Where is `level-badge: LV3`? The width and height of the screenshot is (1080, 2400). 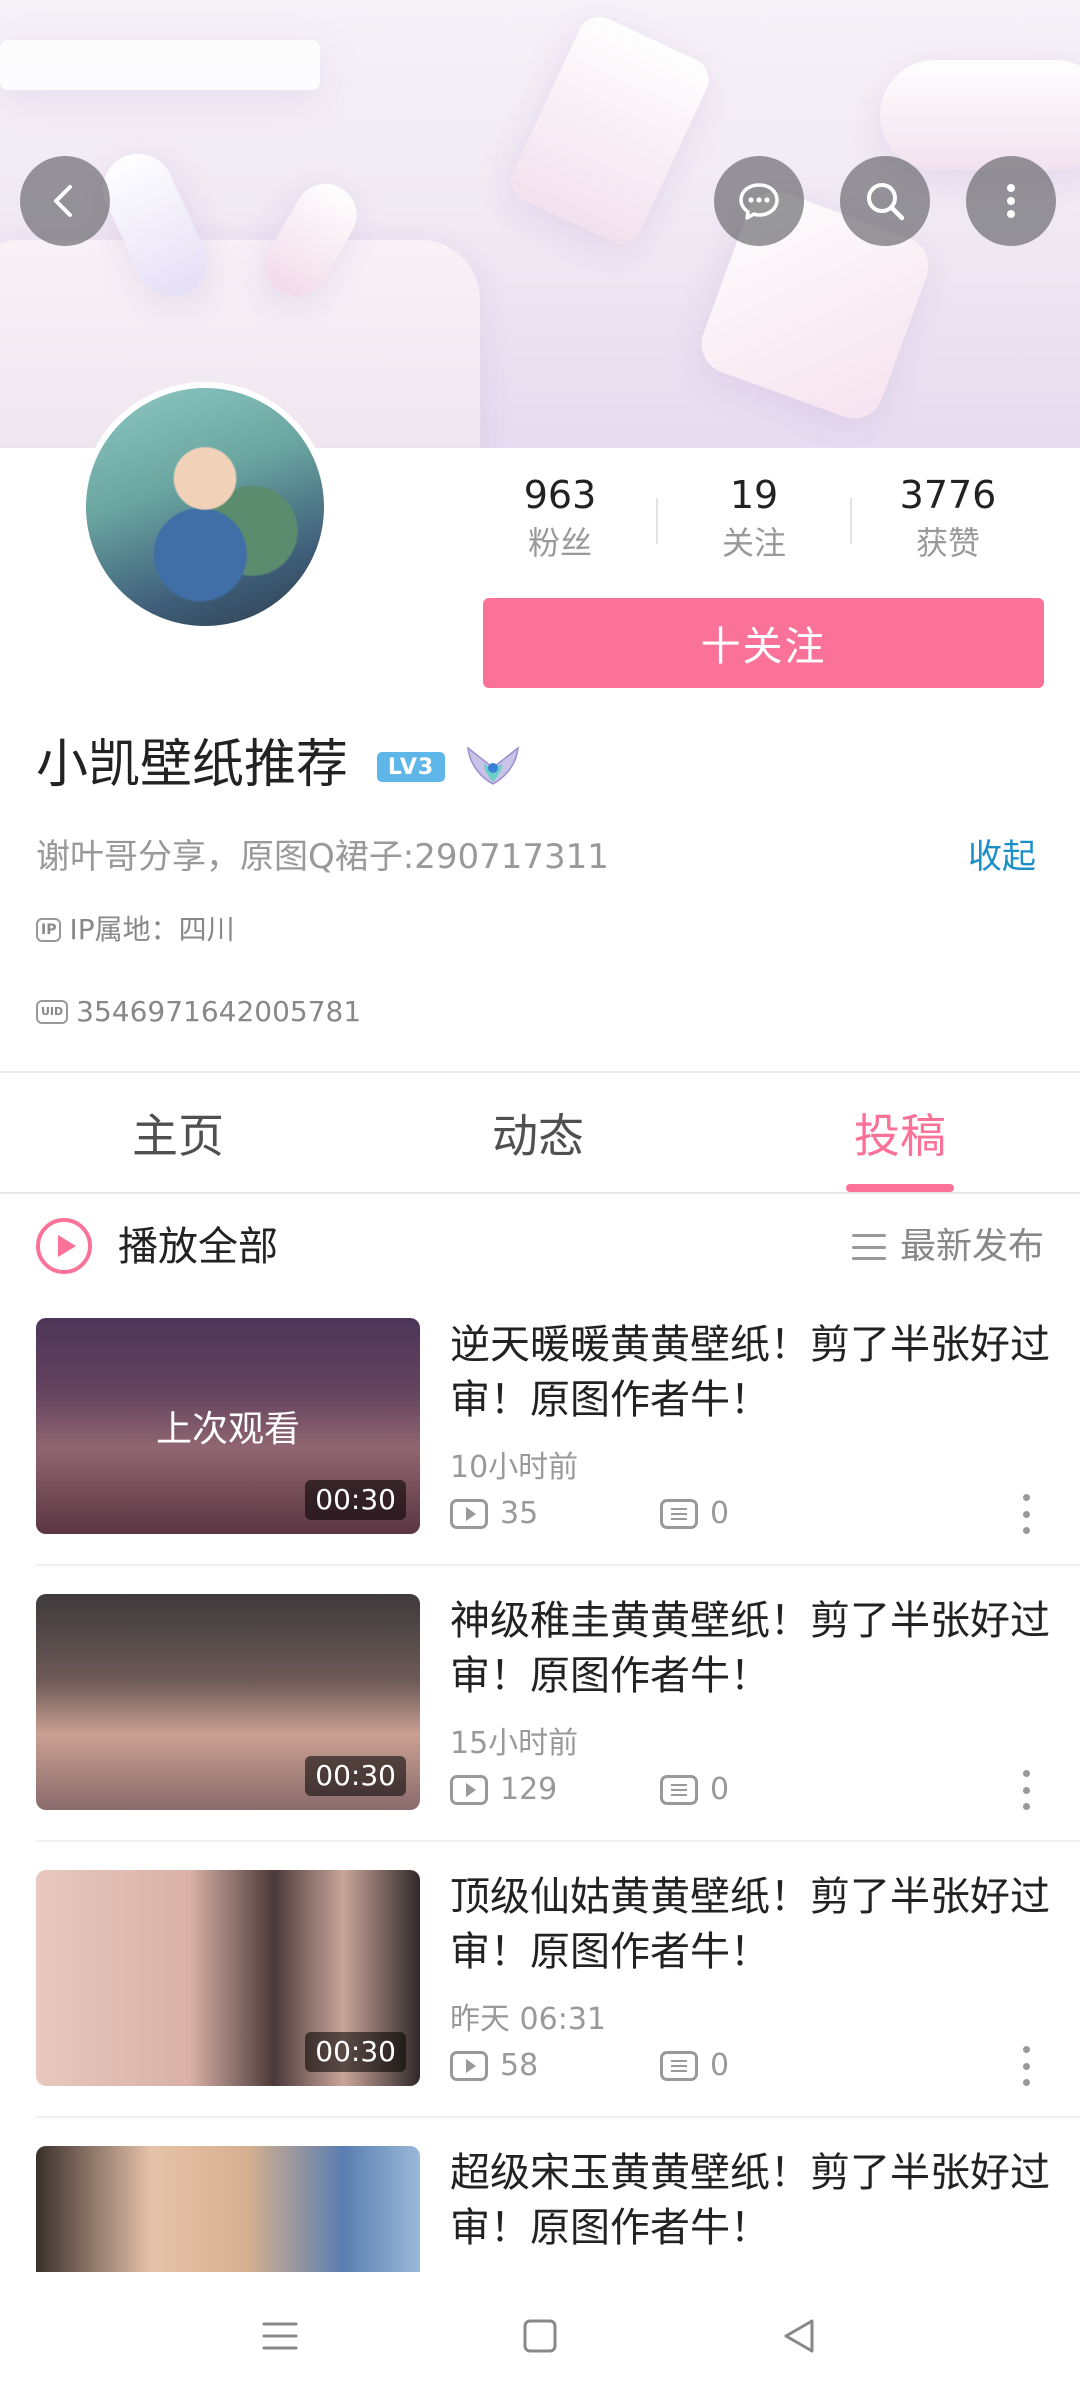
level-badge: LV3 is located at coordinates (411, 767).